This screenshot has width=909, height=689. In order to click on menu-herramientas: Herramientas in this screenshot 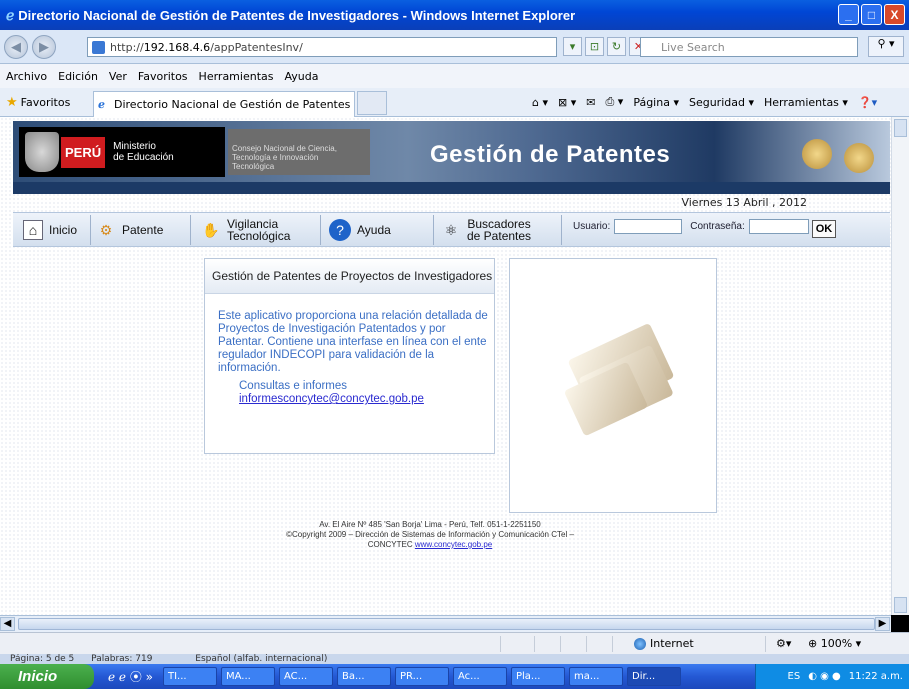, I will do `click(236, 76)`.